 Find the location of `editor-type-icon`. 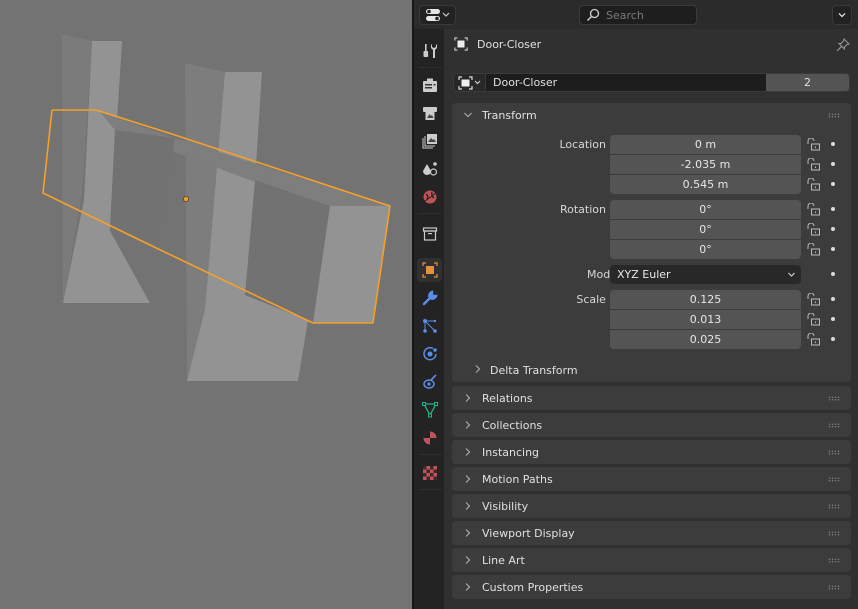

editor-type-icon is located at coordinates (437, 15).